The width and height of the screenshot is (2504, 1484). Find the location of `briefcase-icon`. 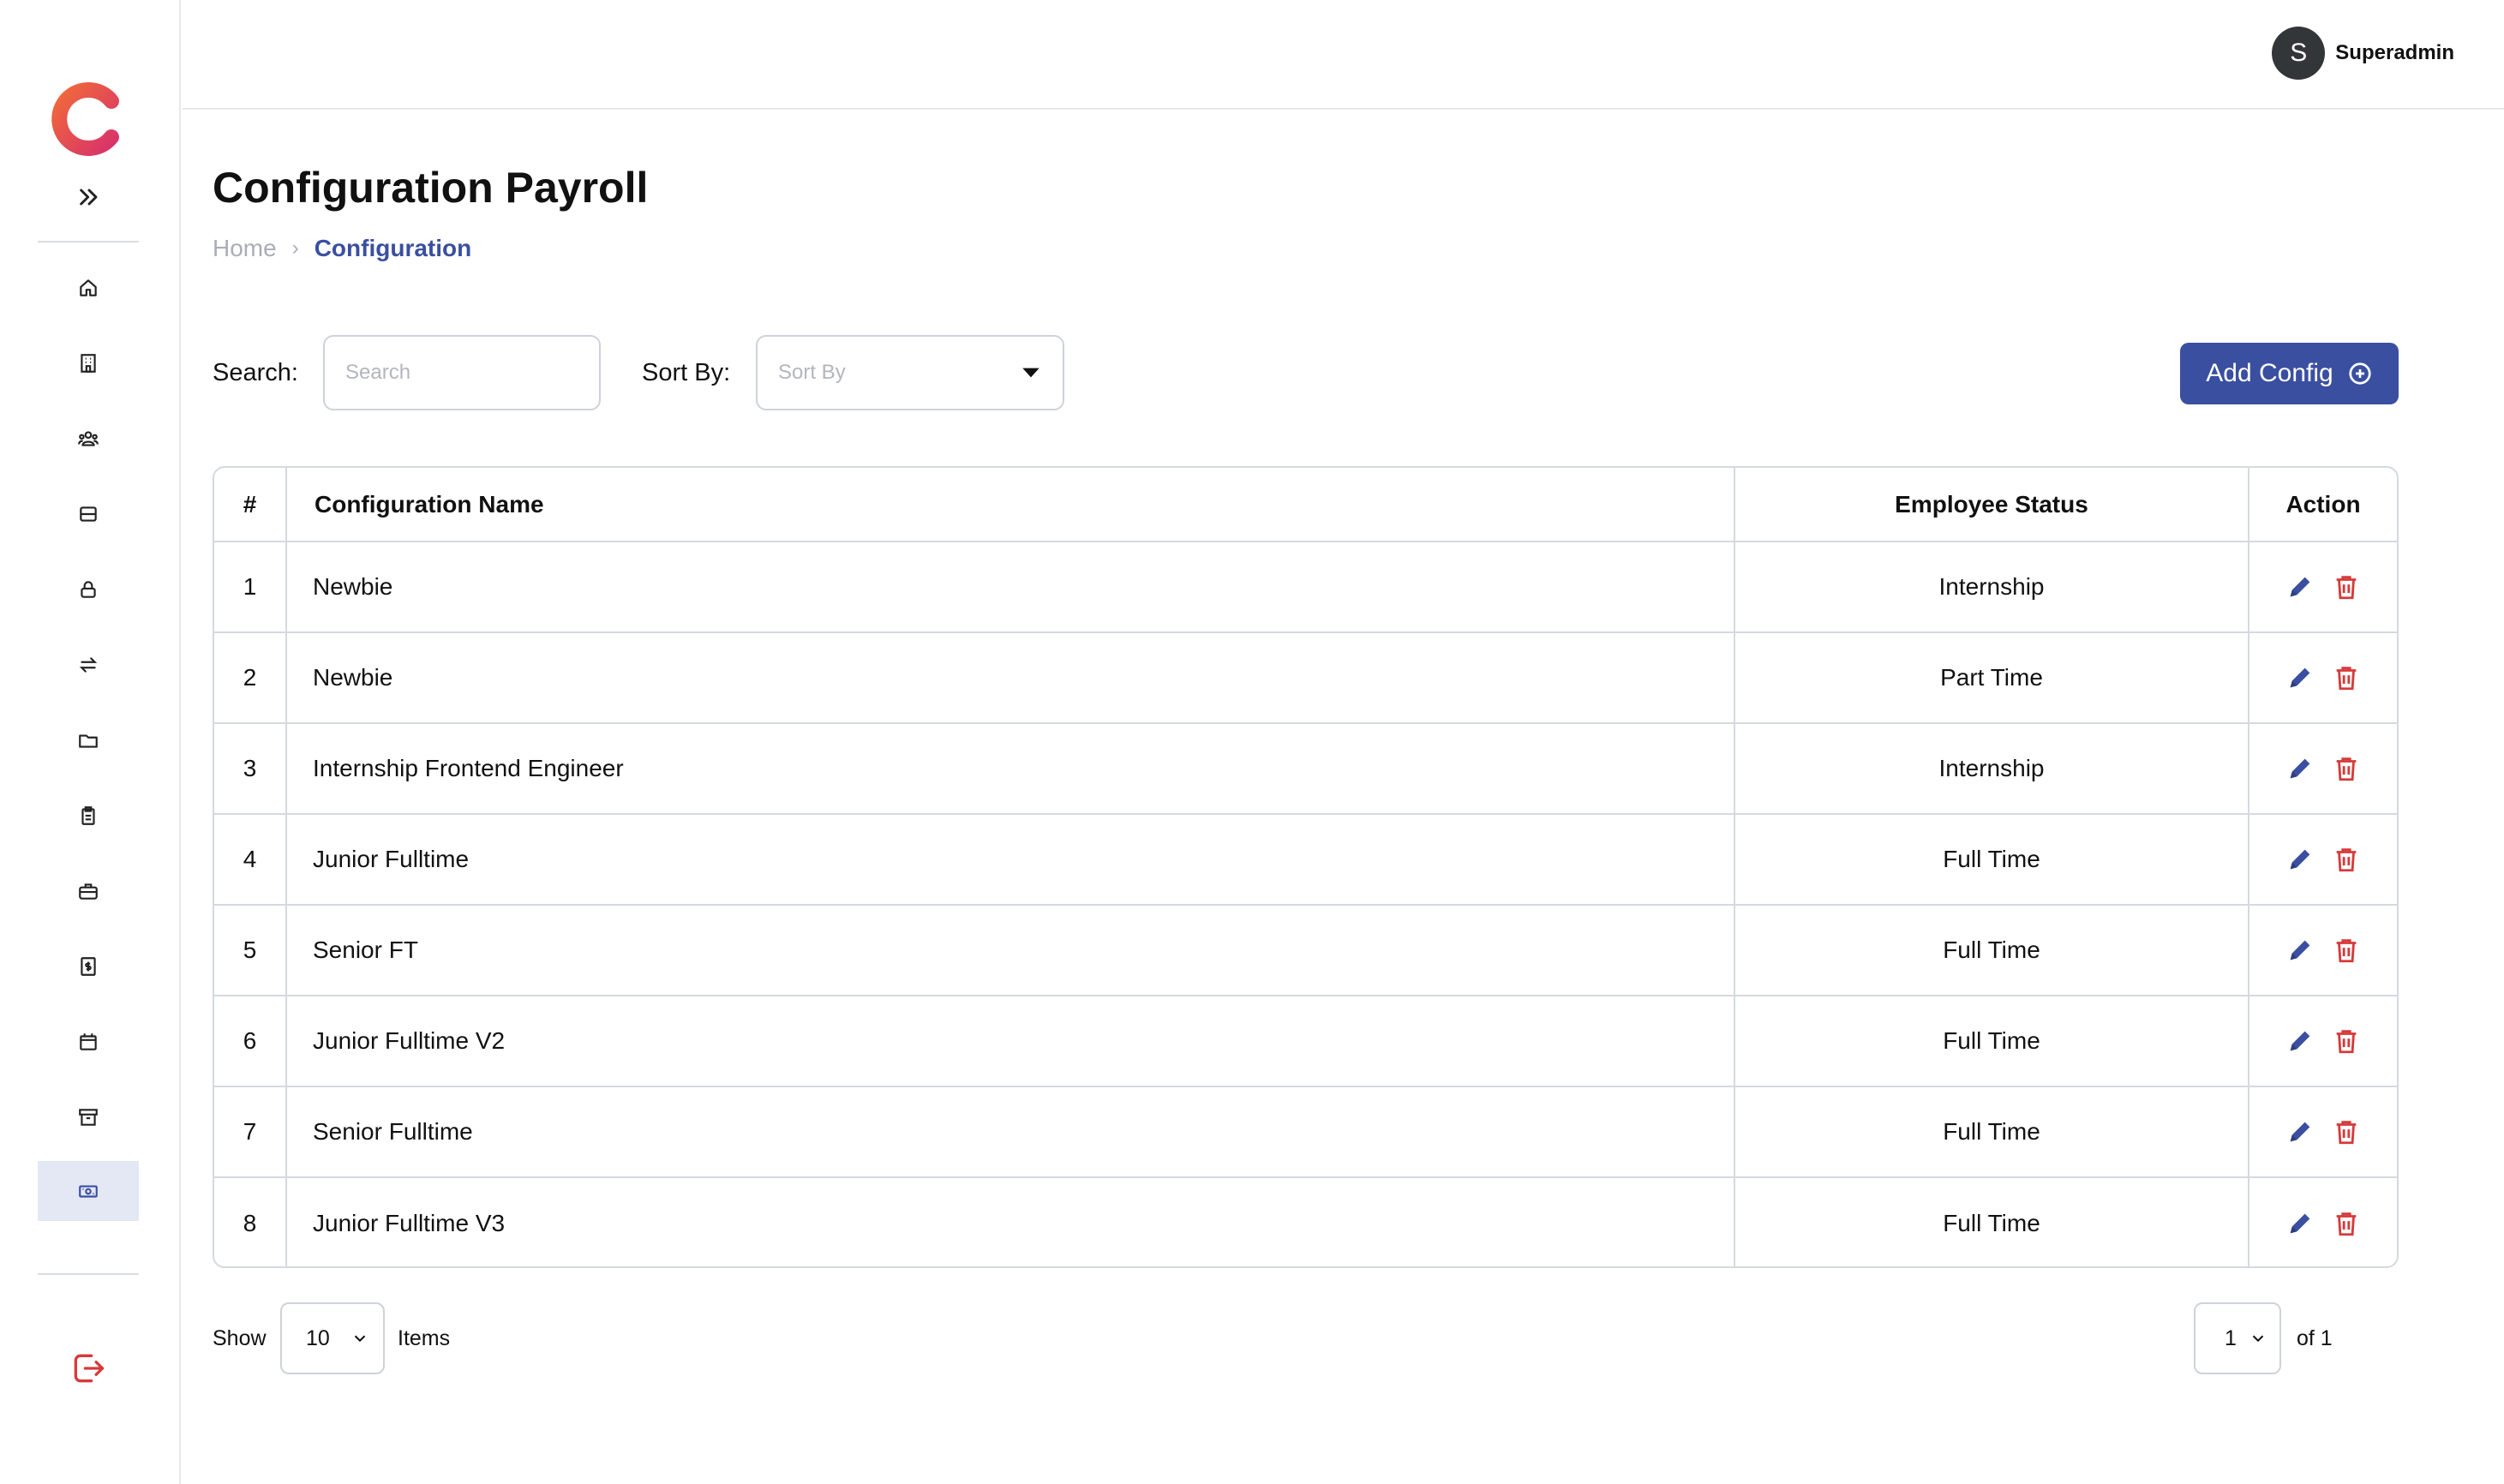

briefcase-icon is located at coordinates (88, 892).